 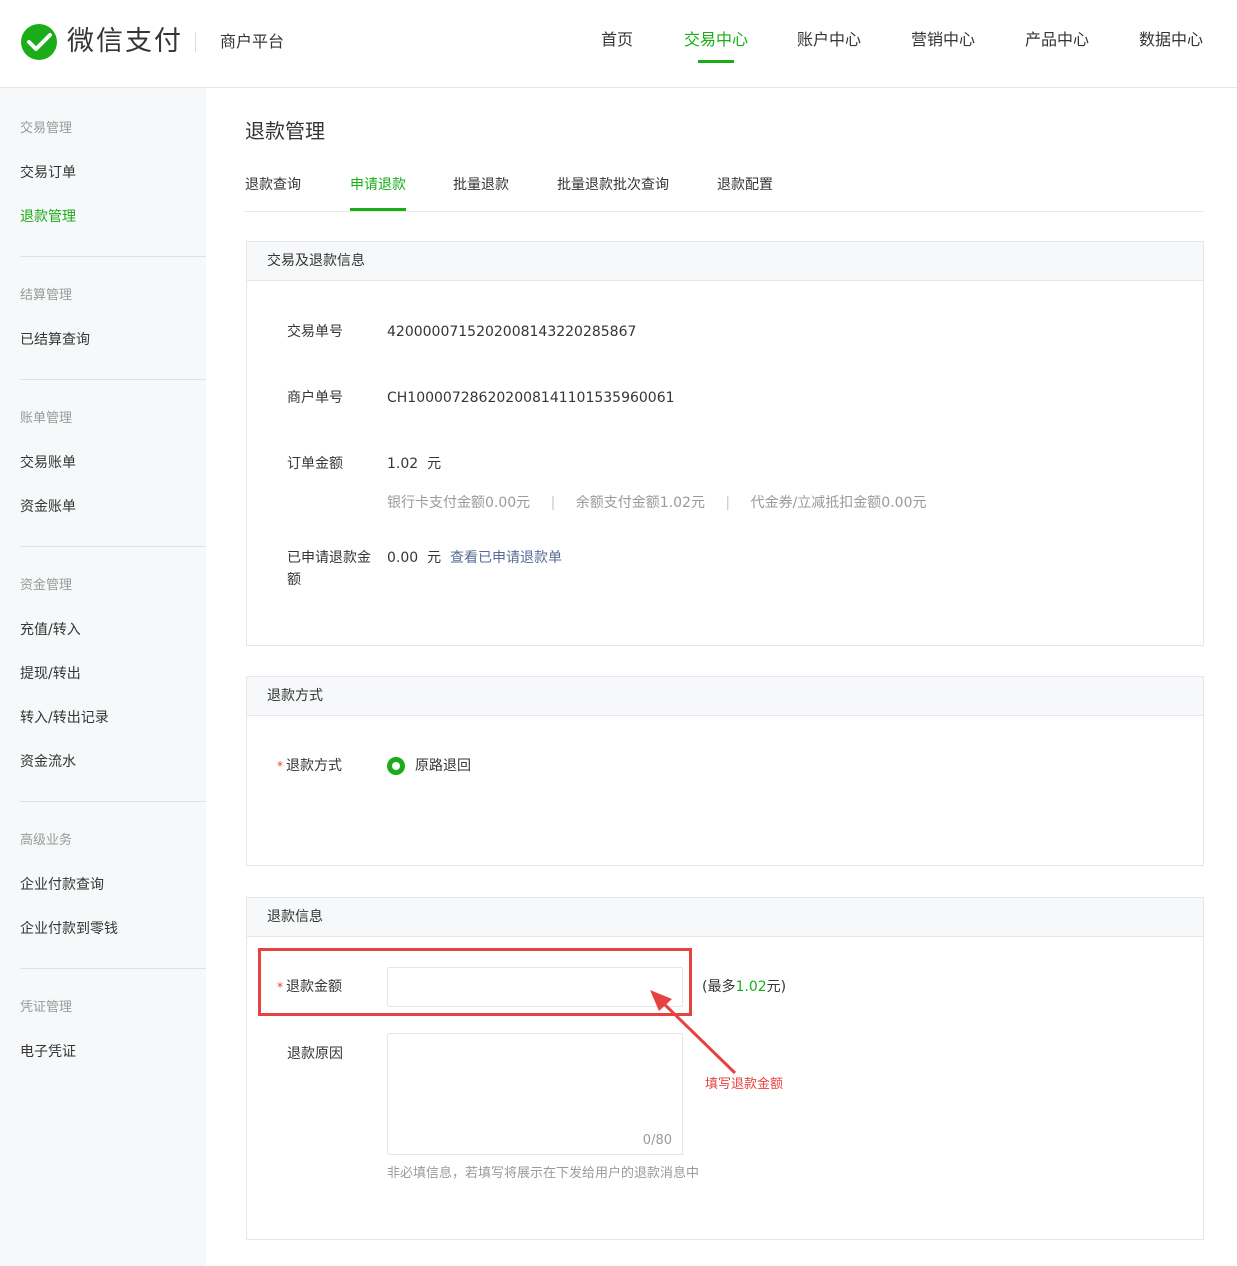 I want to click on tab-batch-refund: 批量退款, so click(x=481, y=185).